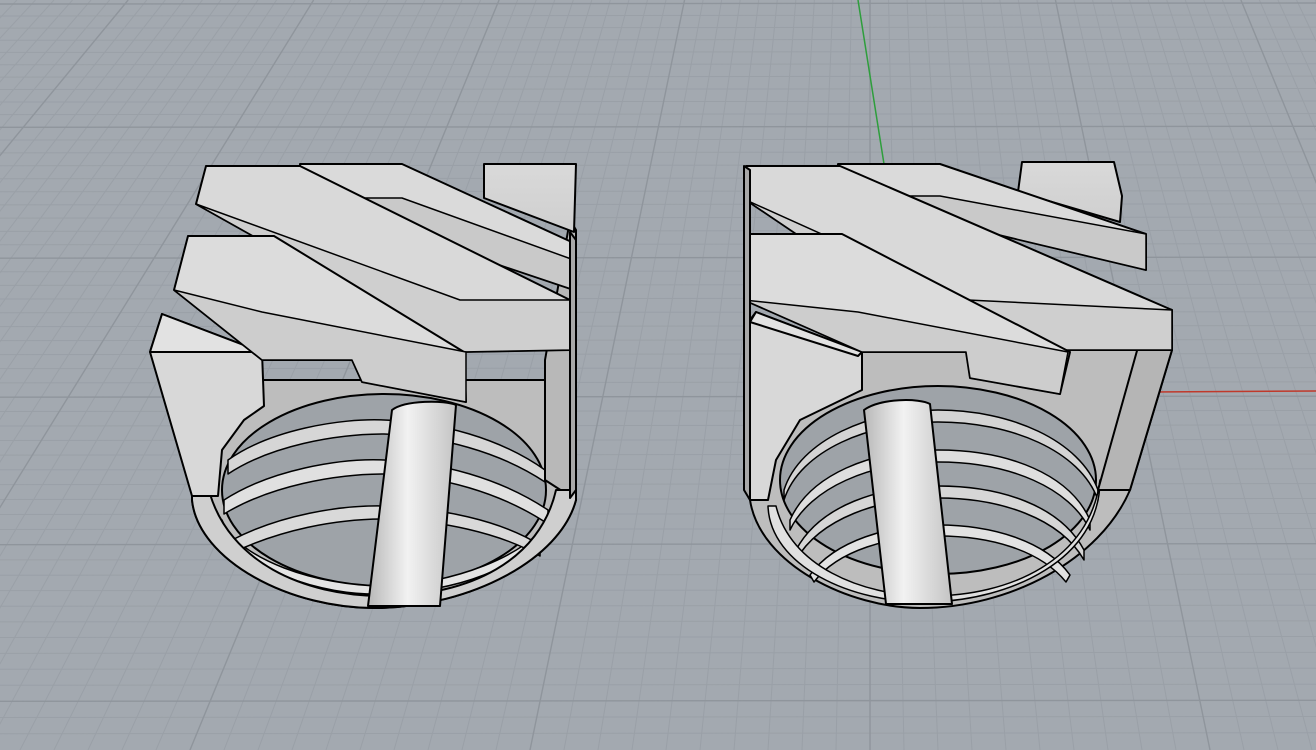 The width and height of the screenshot is (1316, 750). I want to click on x-axis-line, so click(1232, 391).